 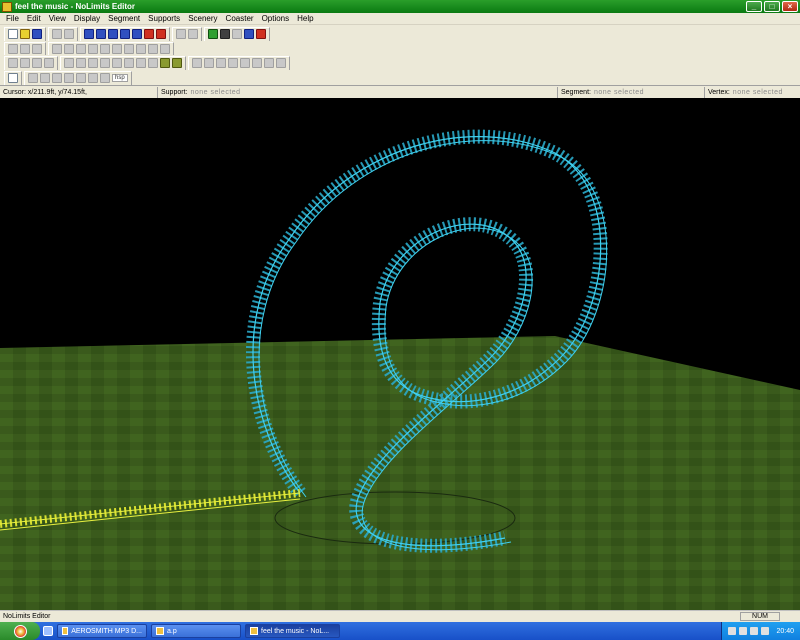 What do you see at coordinates (25, 49) in the screenshot?
I see `view-front-icon` at bounding box center [25, 49].